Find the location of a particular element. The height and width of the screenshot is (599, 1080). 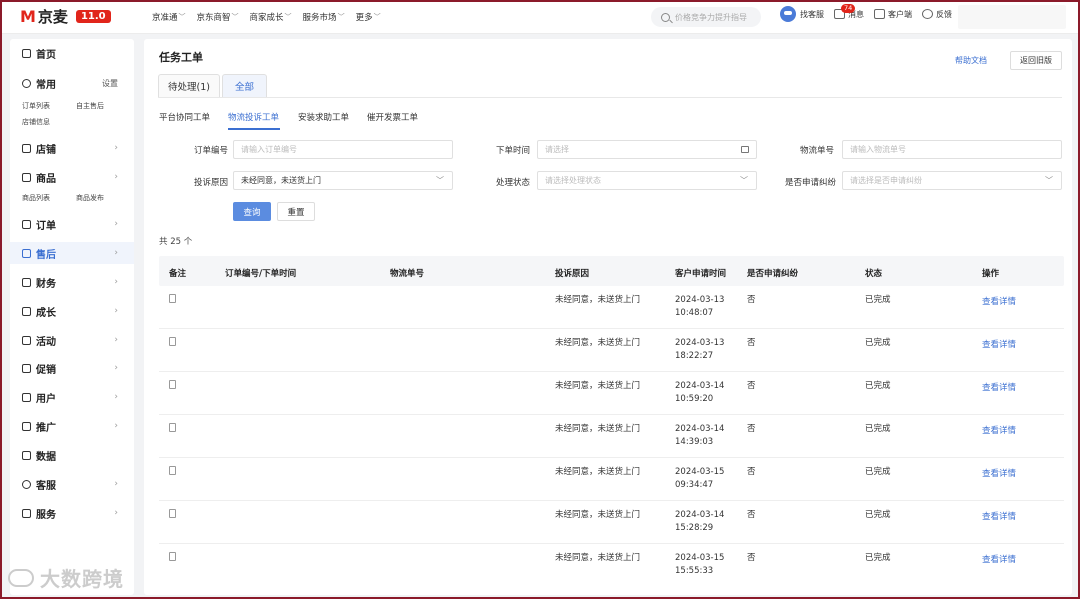

col-note: 备注 is located at coordinates (178, 274).